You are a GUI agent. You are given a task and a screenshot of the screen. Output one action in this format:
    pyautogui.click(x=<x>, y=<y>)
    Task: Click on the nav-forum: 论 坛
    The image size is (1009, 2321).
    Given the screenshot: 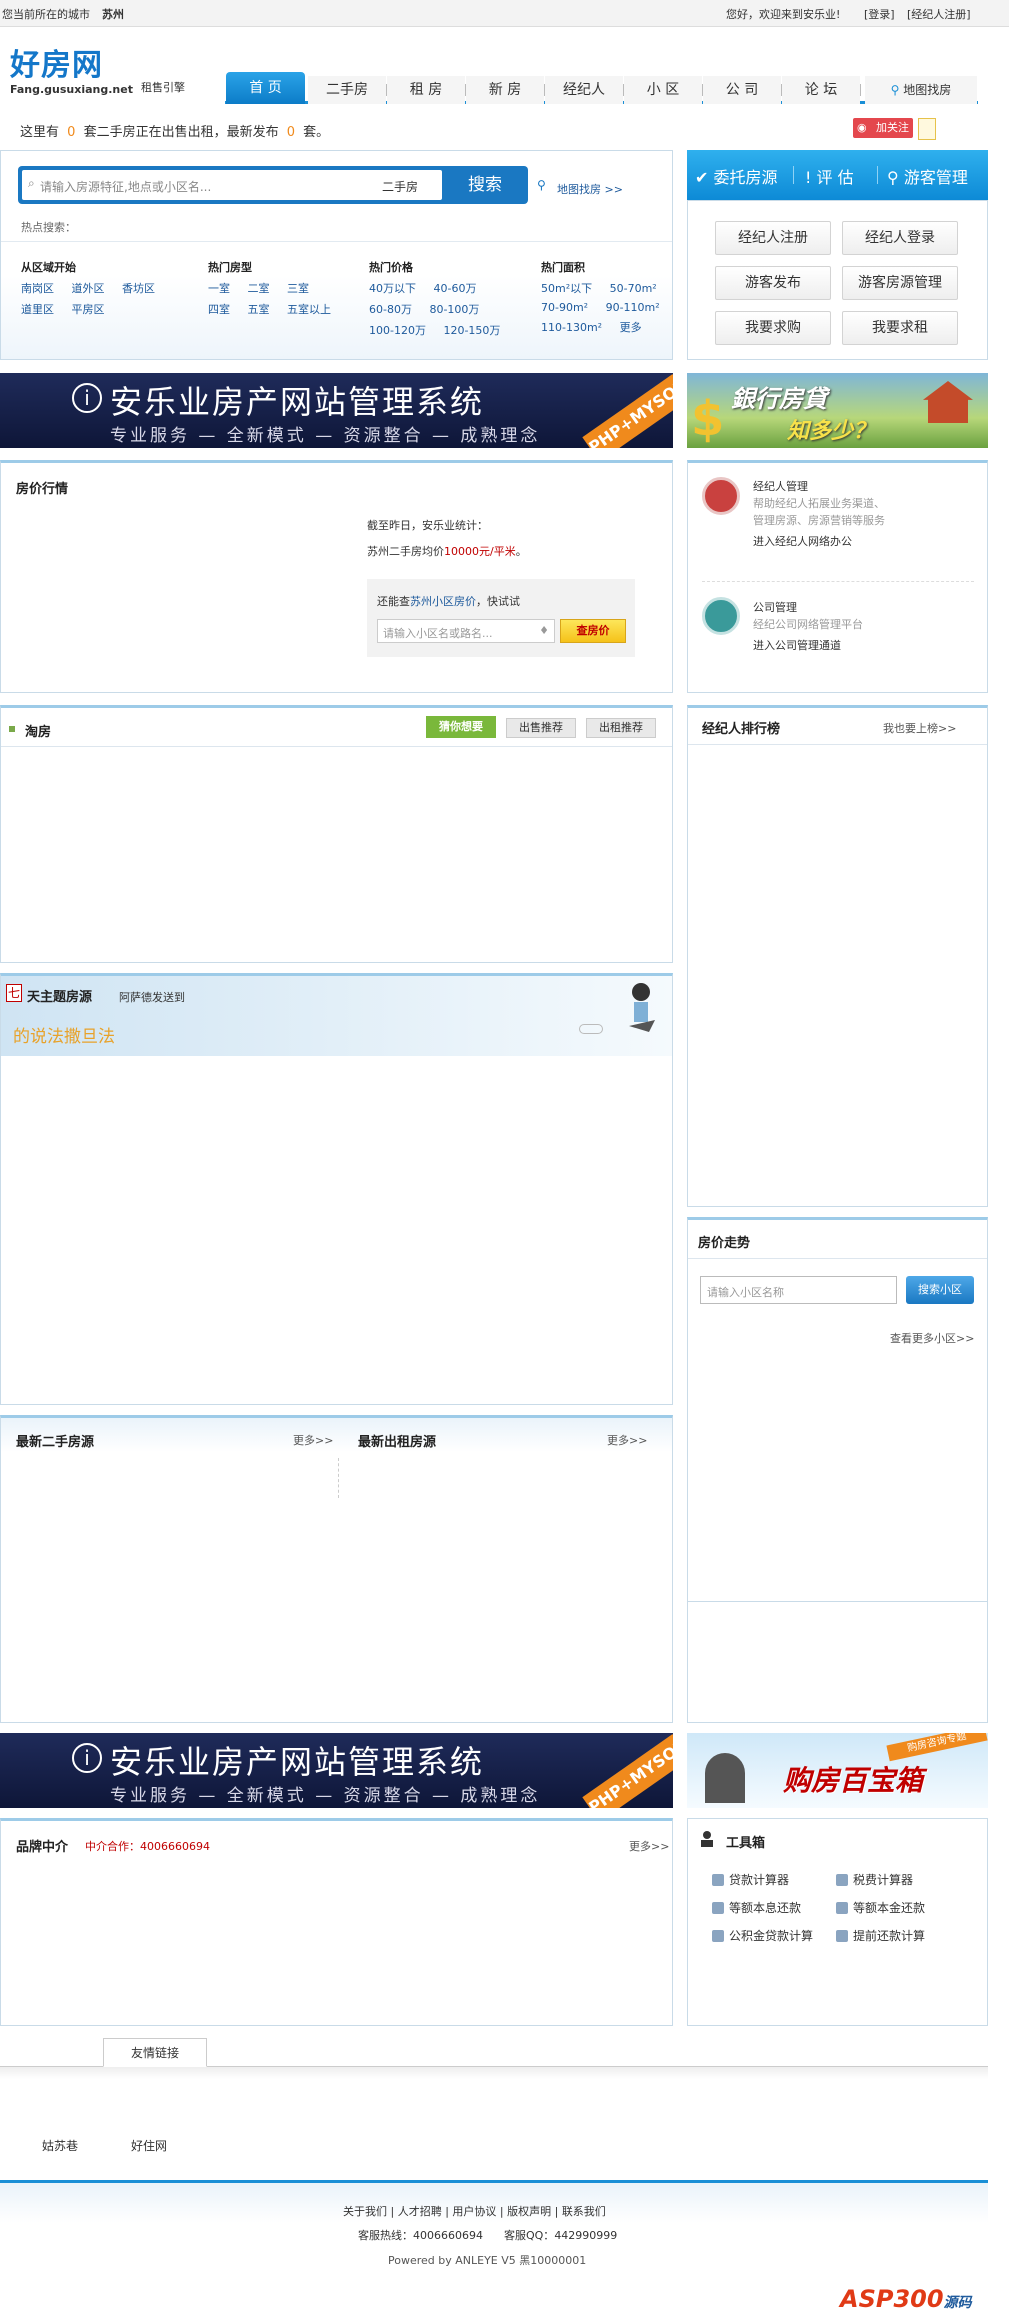 What is the action you would take?
    pyautogui.click(x=821, y=90)
    